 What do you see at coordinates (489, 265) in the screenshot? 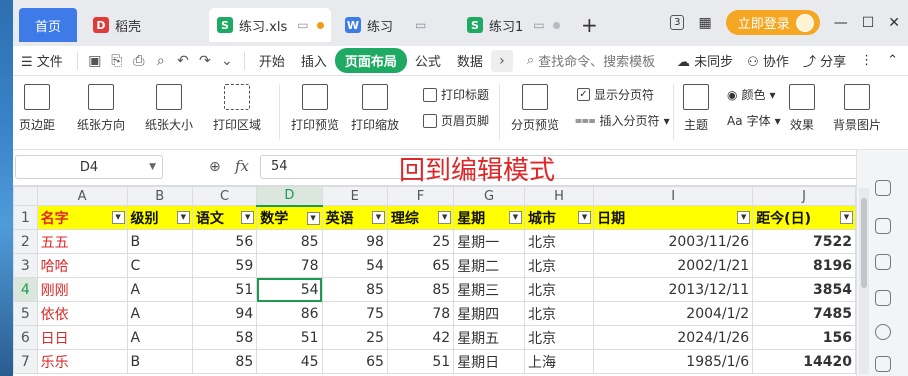
I see `text-cell: 星期二` at bounding box center [489, 265].